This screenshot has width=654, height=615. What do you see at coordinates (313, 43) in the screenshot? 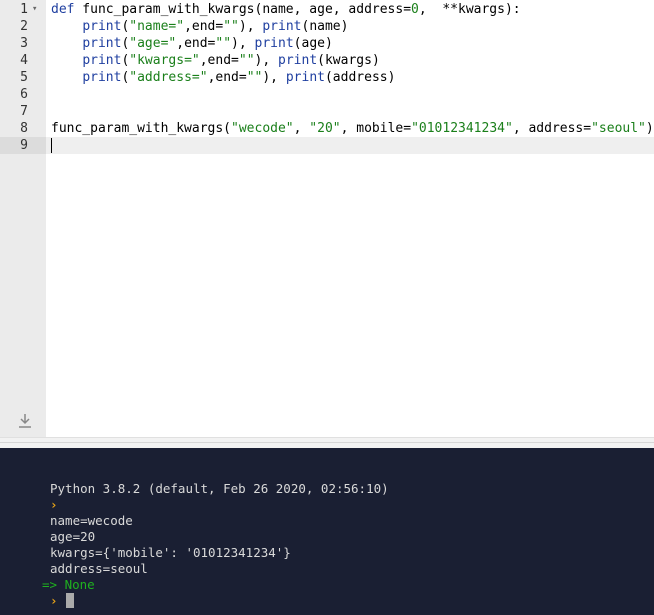
I see `code-token: (age)` at bounding box center [313, 43].